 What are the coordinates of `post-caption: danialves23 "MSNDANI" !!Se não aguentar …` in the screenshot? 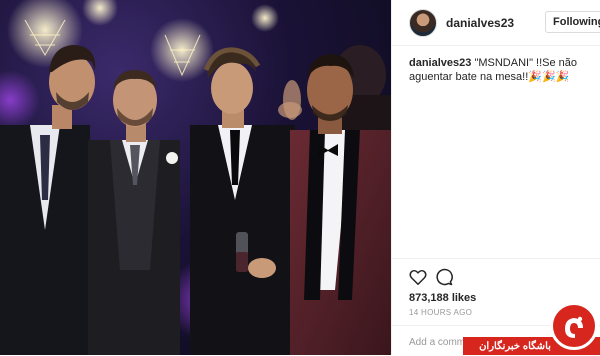 It's located at (499, 70).